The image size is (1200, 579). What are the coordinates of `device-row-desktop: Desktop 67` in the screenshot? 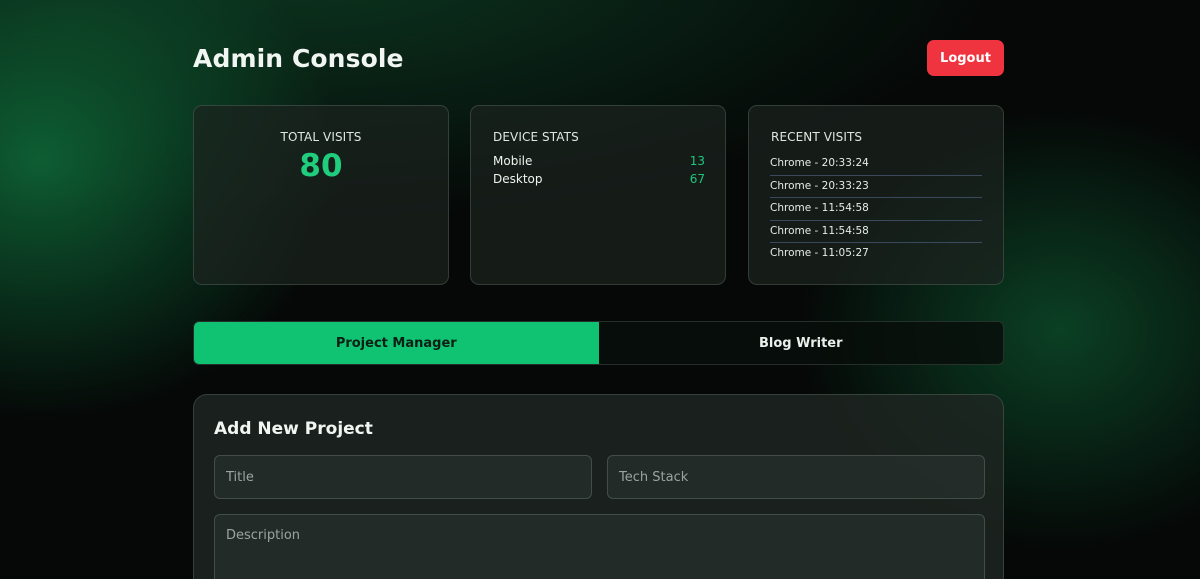 It's located at (599, 181).